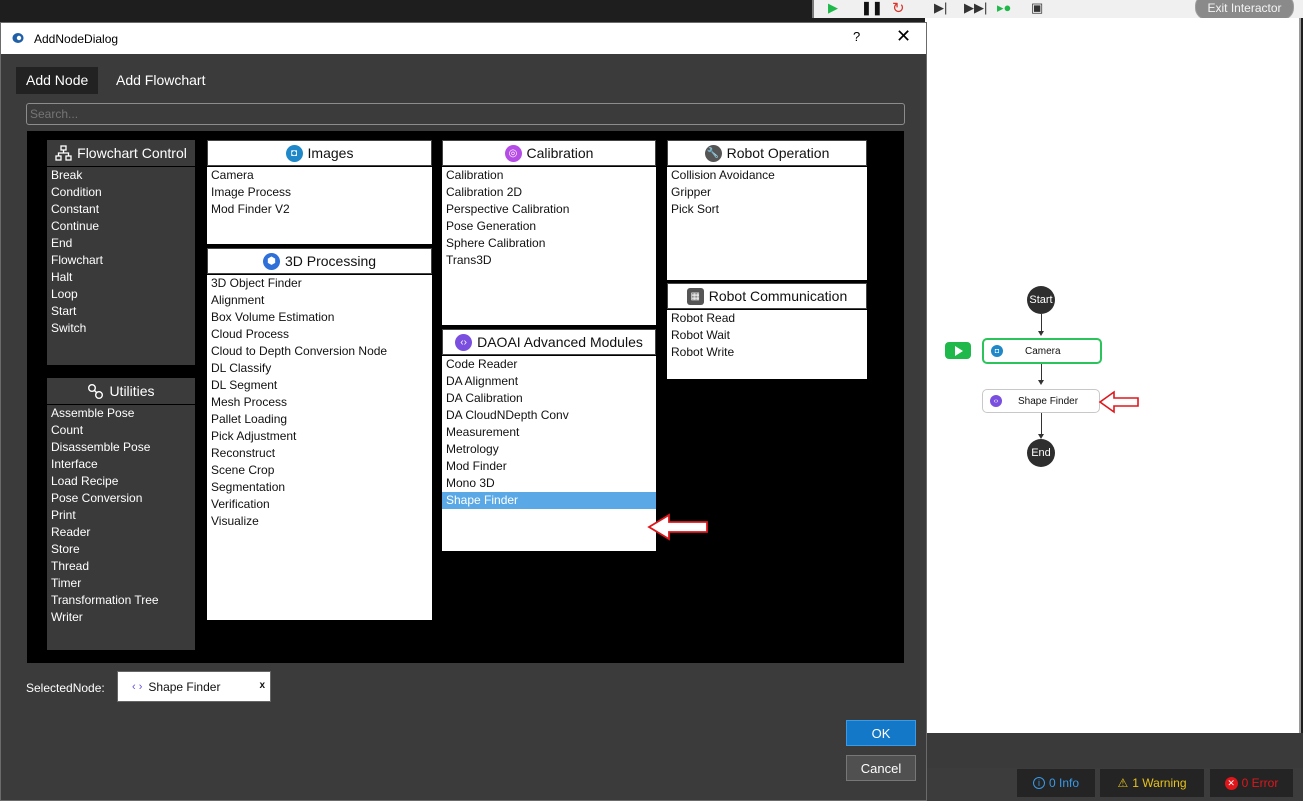 Image resolution: width=1303 pixels, height=801 pixels. Describe the element at coordinates (57, 80) in the screenshot. I see `tab-add-node: Add Node` at that location.